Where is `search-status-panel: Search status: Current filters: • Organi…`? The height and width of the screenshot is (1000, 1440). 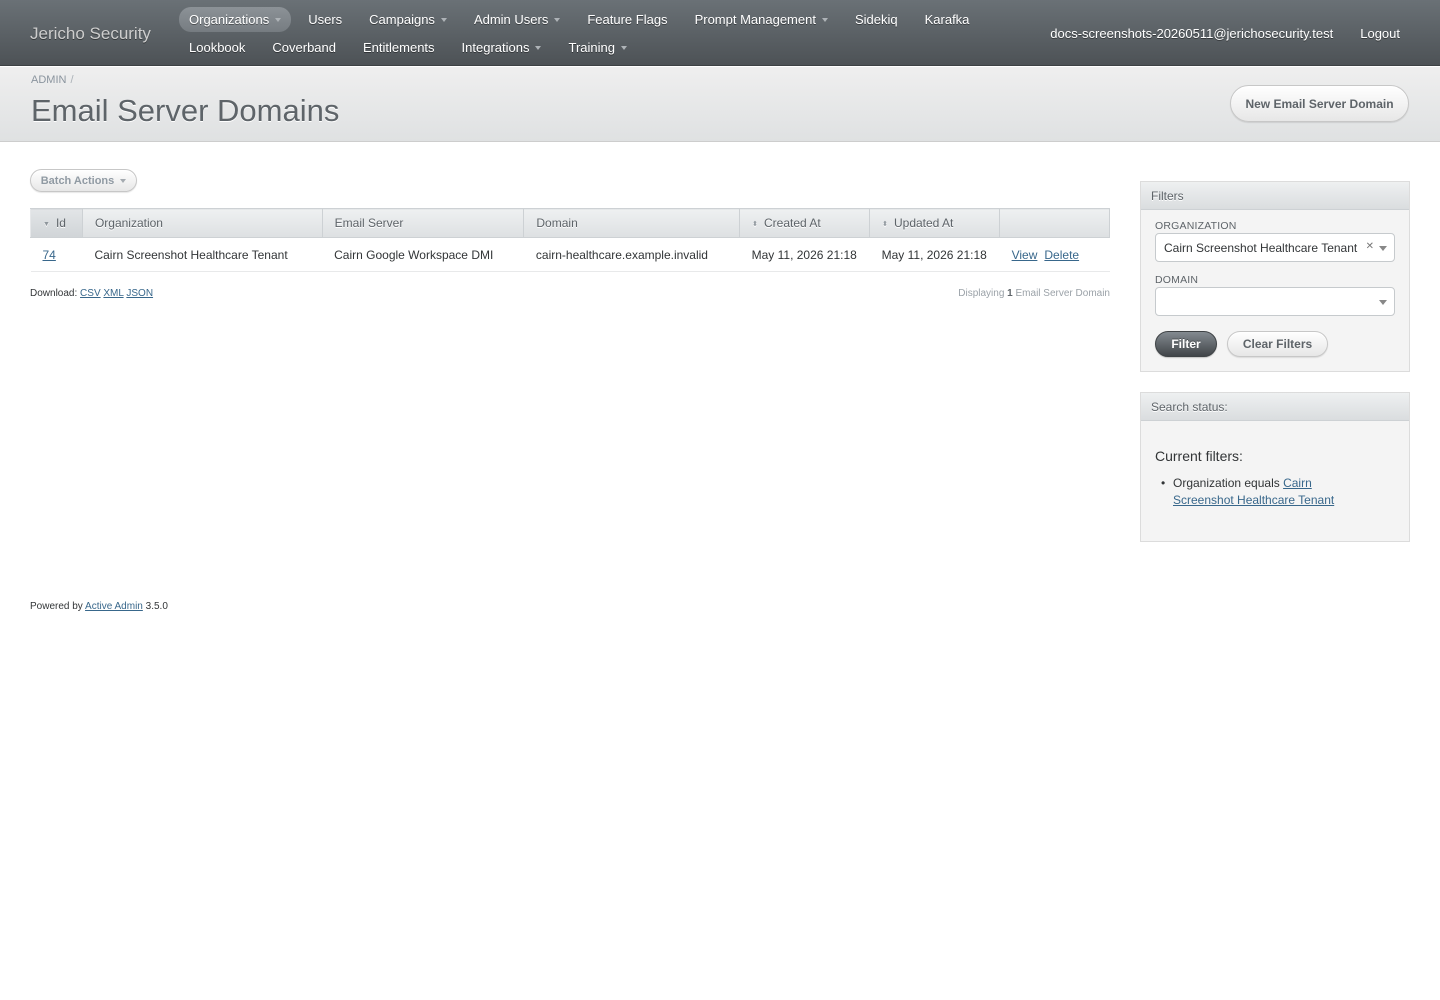
search-status-panel: Search status: Current filters: • Organi… is located at coordinates (1275, 467).